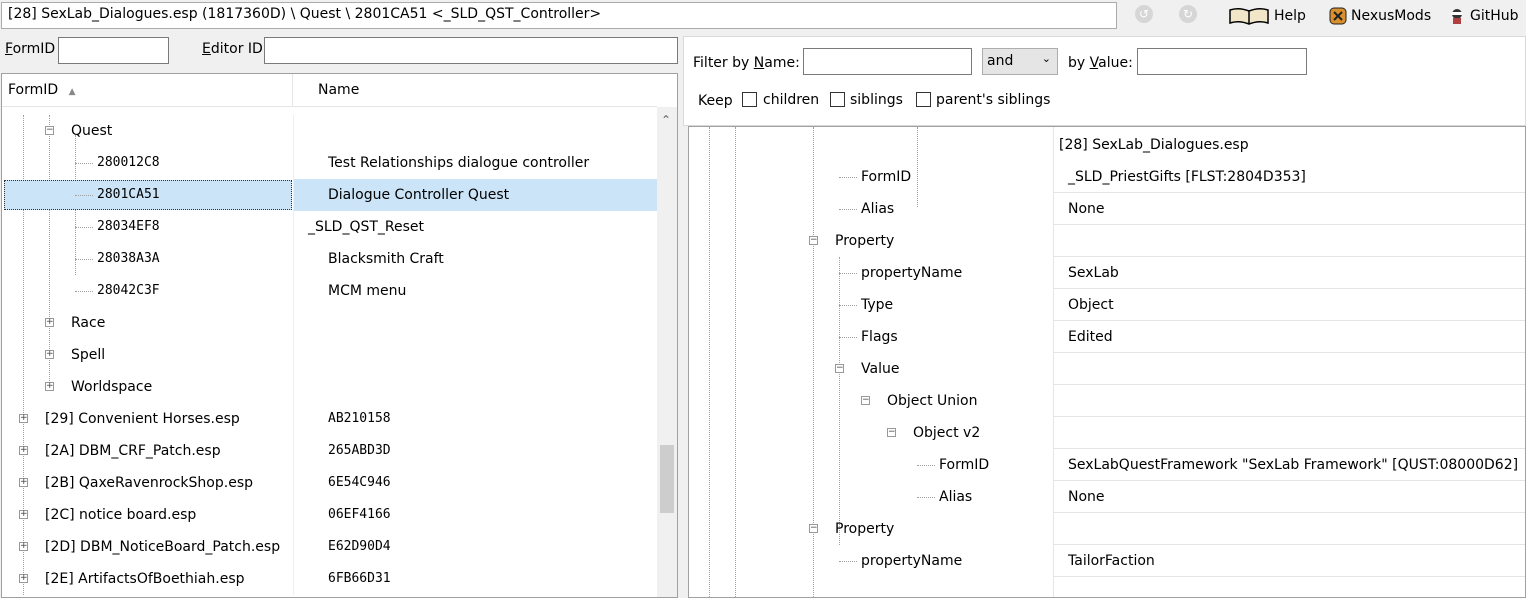 This screenshot has width=1526, height=598. I want to click on scroll-up-icon: ⌃, so click(666, 120).